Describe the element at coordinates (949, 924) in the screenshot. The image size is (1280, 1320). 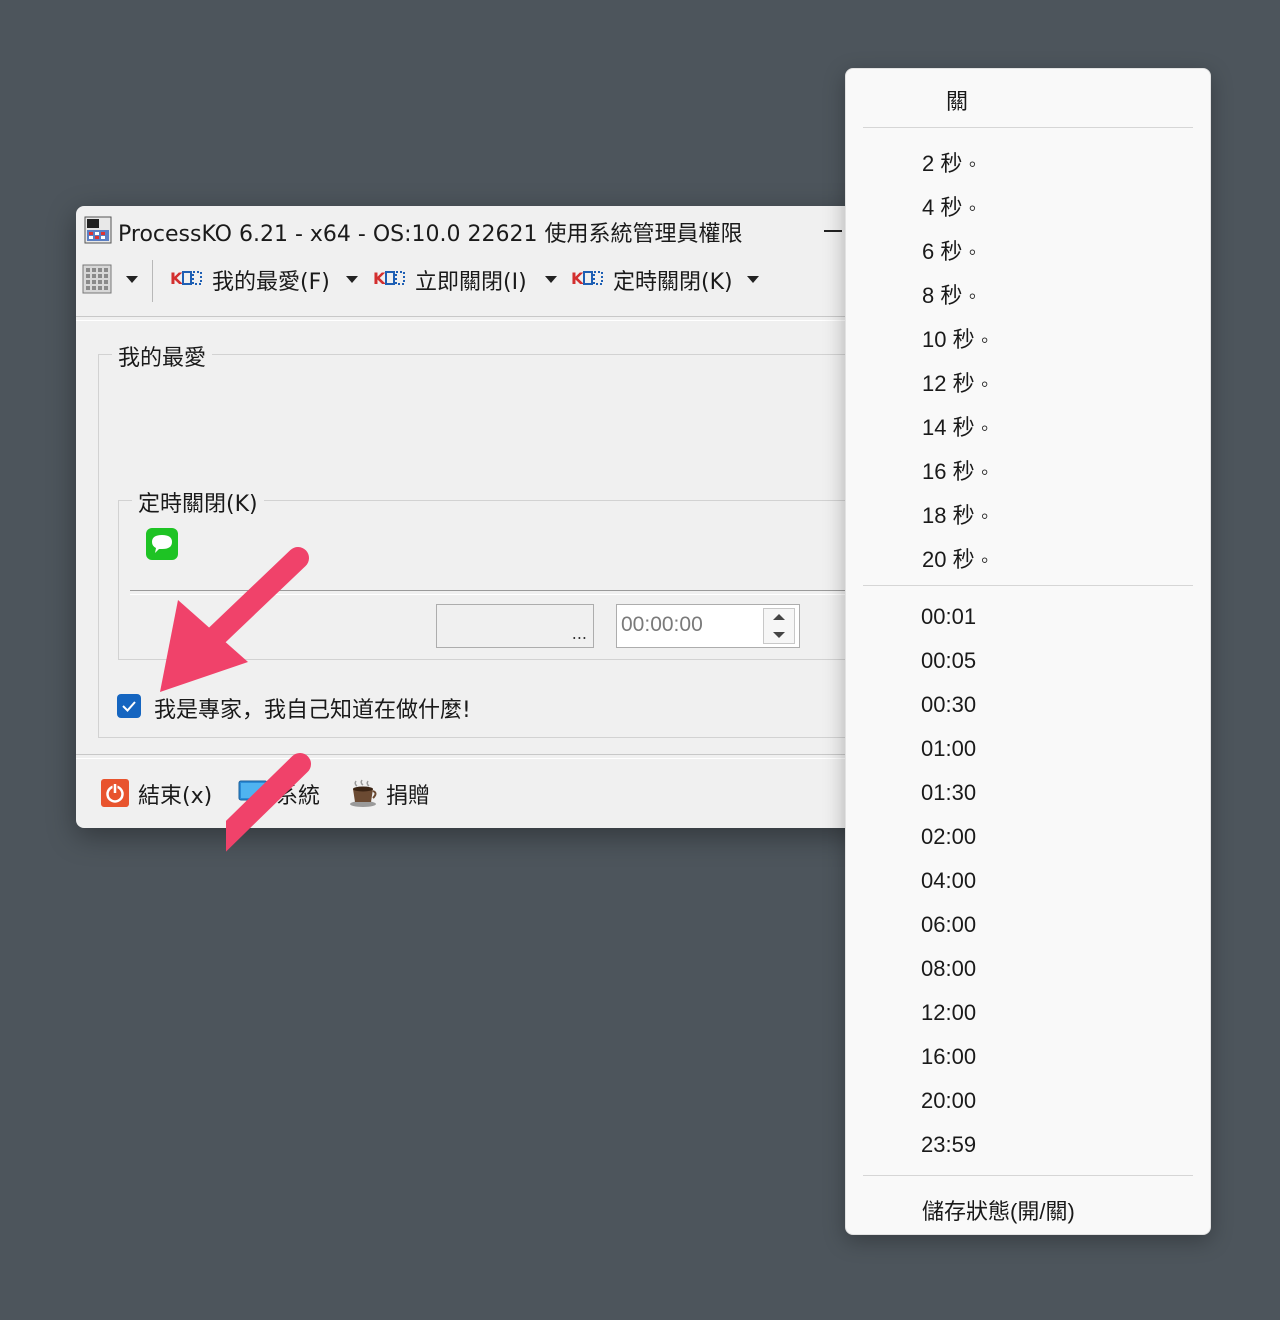
I see `menu-item-time-label: 06:00` at that location.